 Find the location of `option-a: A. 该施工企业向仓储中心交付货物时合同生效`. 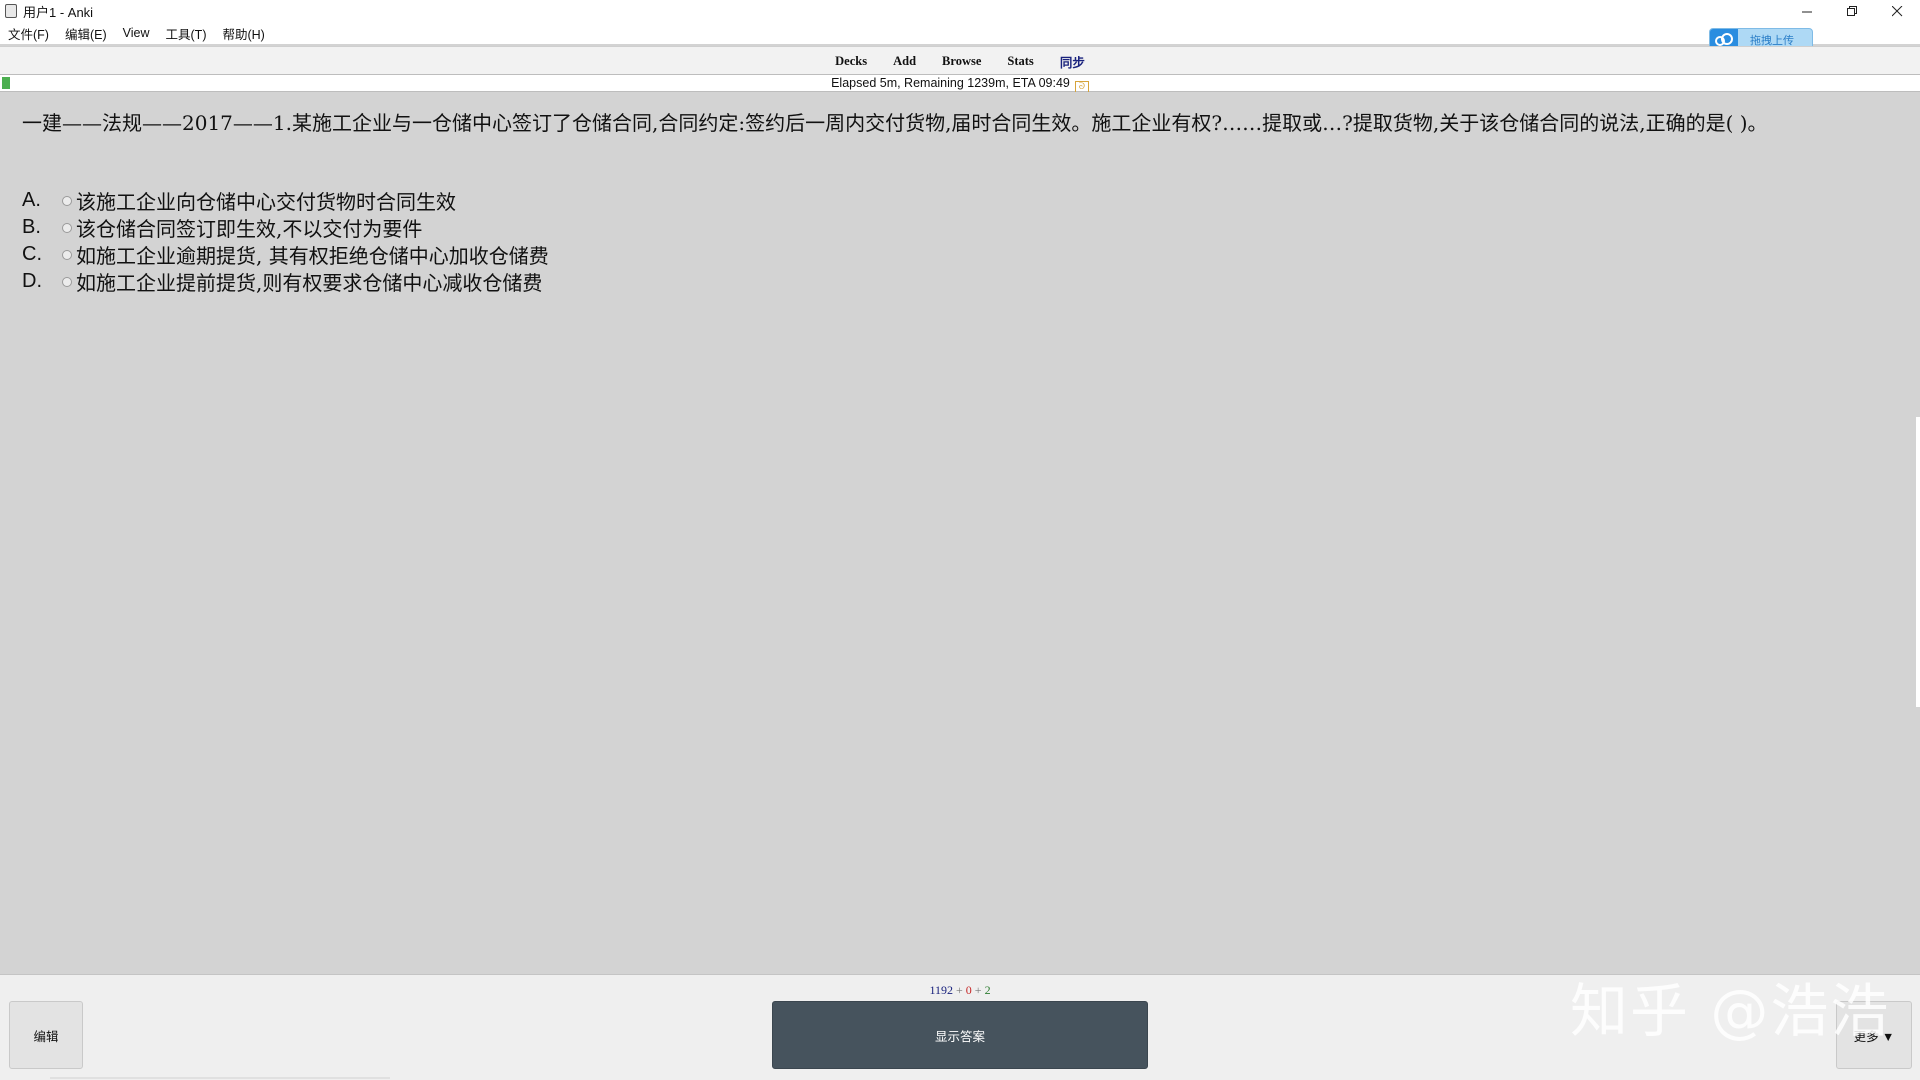

option-a: A. 该施工企业向仓储中心交付货物时合同生效 is located at coordinates (285, 200).